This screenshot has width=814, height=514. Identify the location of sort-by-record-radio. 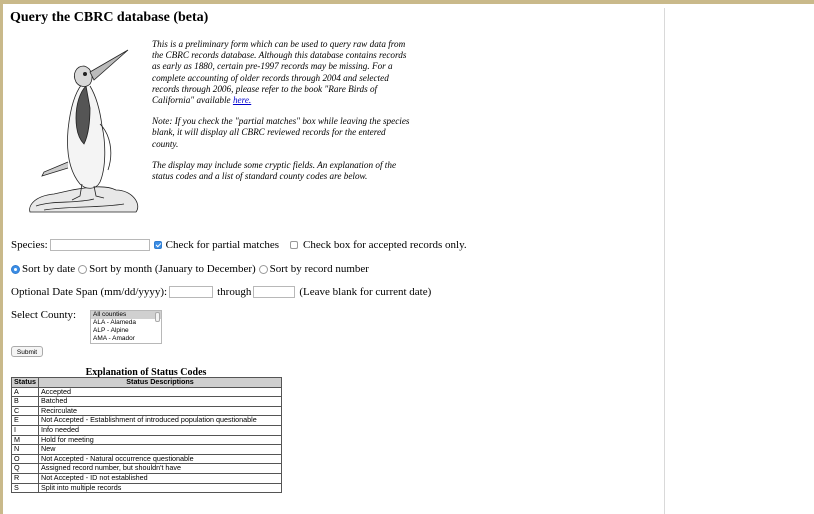
(263, 269).